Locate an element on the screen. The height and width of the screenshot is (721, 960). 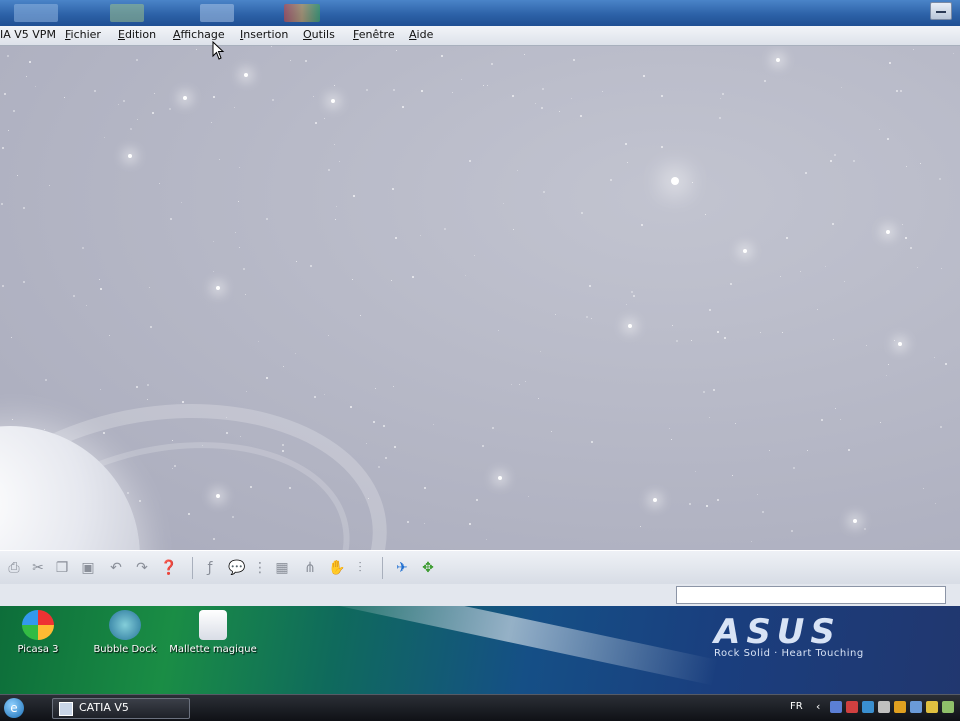
desktop-icon-mallette: Mallette magique is located at coordinates (213, 632).